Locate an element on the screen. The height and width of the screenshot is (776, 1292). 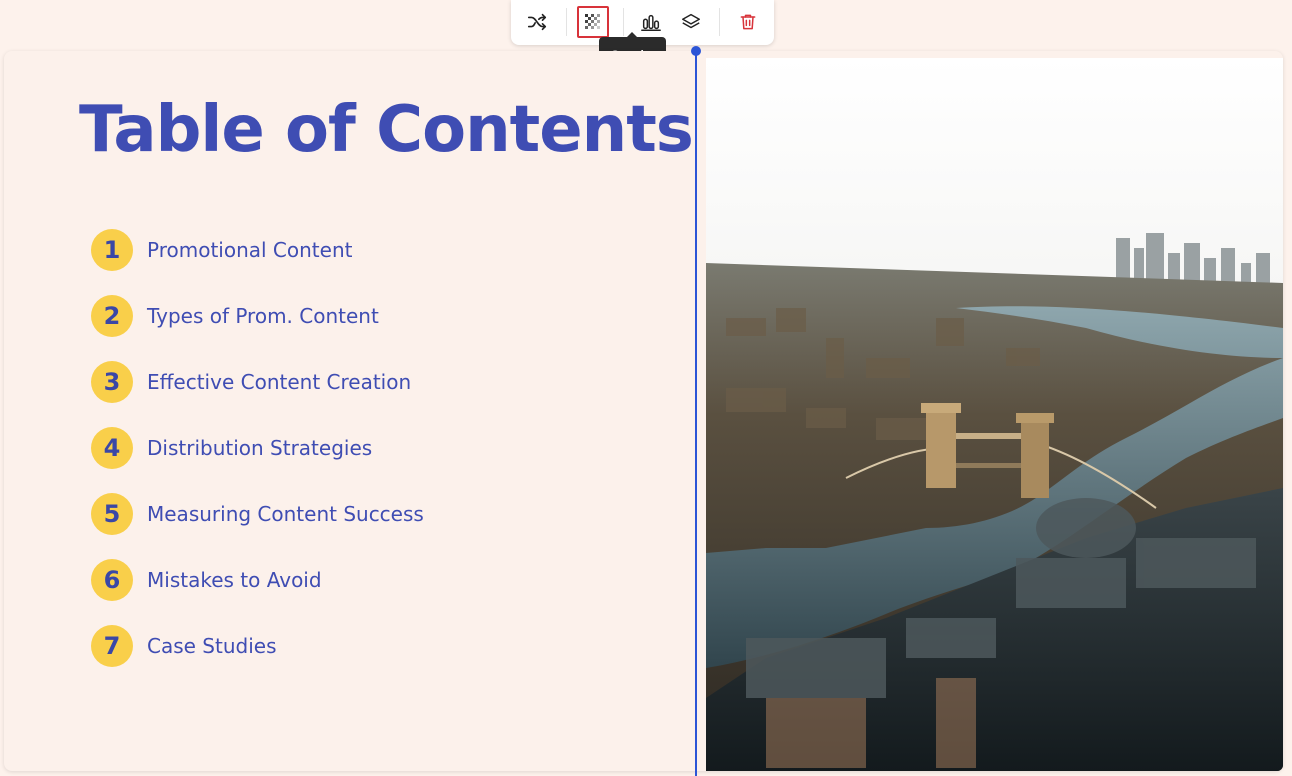
guide-handle is located at coordinates (696, 51).